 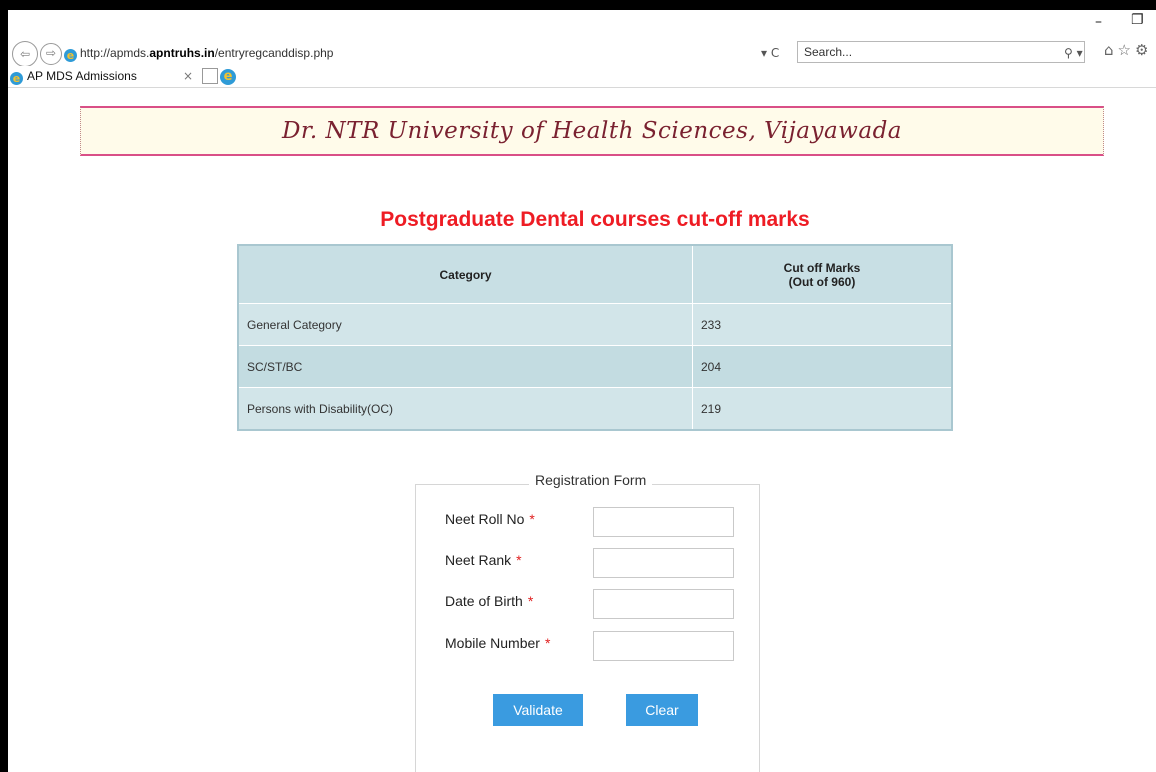 What do you see at coordinates (210, 76) in the screenshot?
I see `new-tab-icon` at bounding box center [210, 76].